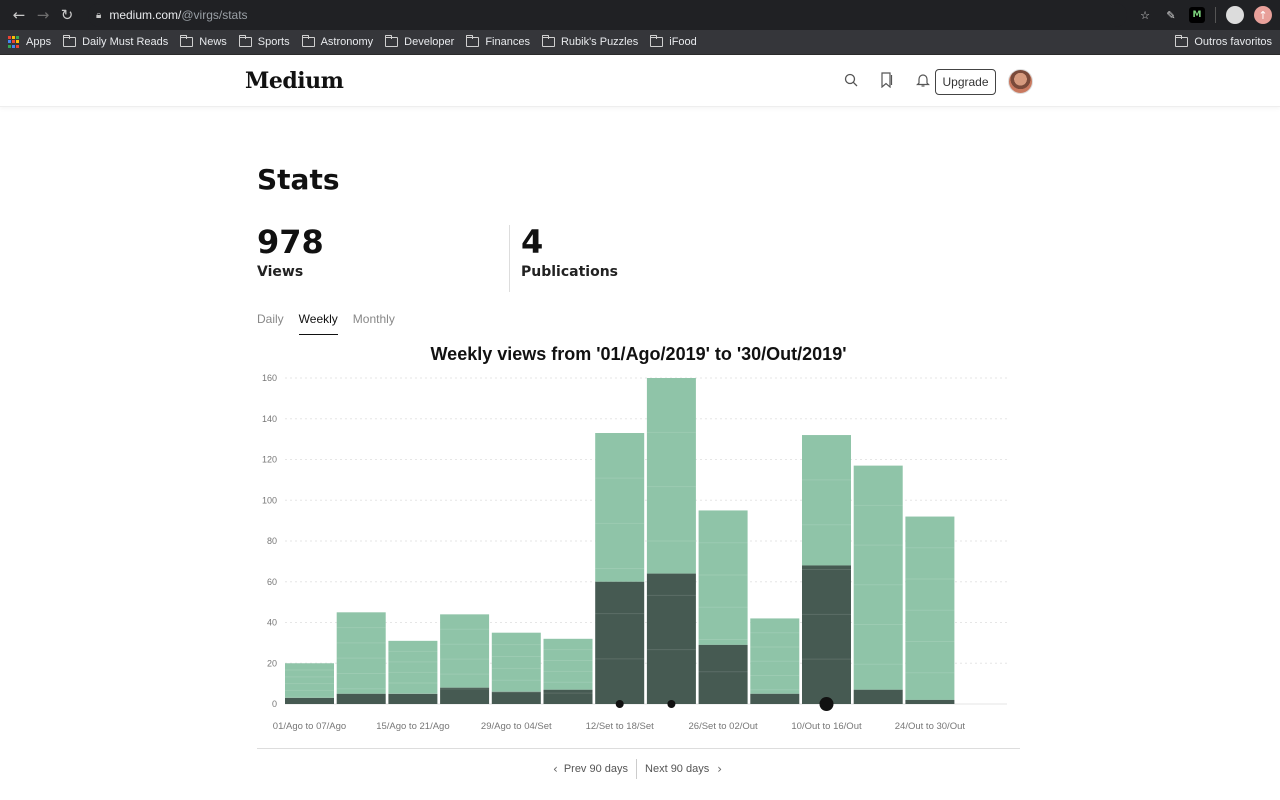  What do you see at coordinates (272, 663) in the screenshot?
I see `y-tick-label: 20` at bounding box center [272, 663].